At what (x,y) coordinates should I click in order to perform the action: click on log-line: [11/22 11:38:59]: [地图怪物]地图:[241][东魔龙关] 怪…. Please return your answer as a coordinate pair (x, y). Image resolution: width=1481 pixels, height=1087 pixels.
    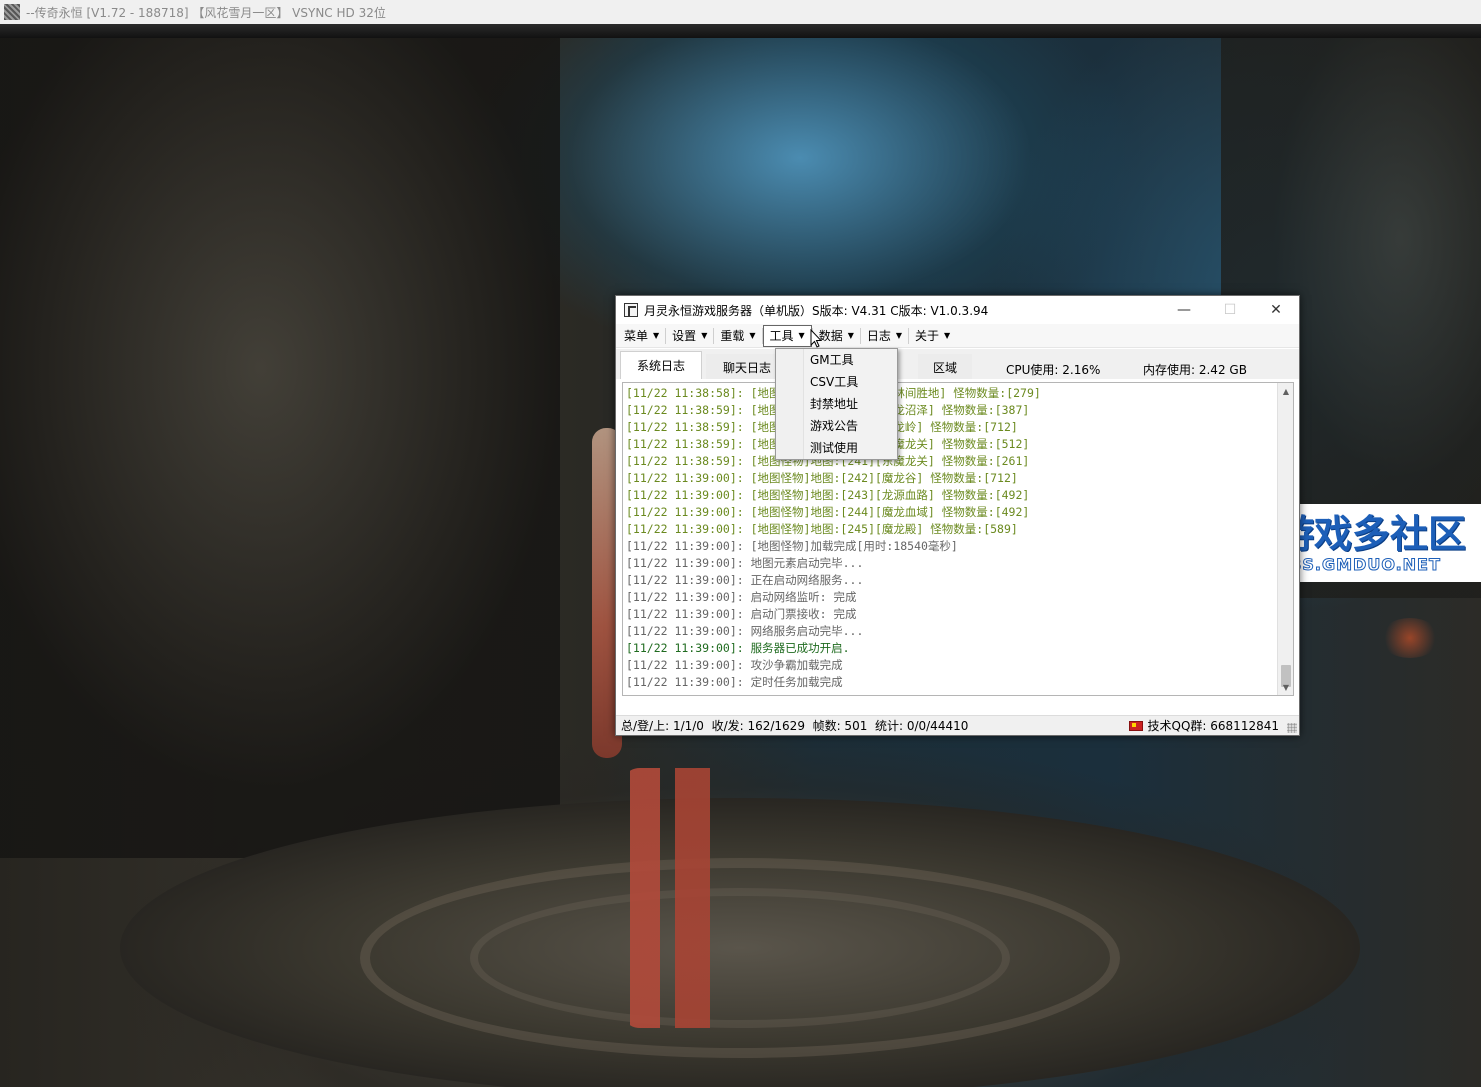
    Looking at the image, I should click on (828, 461).